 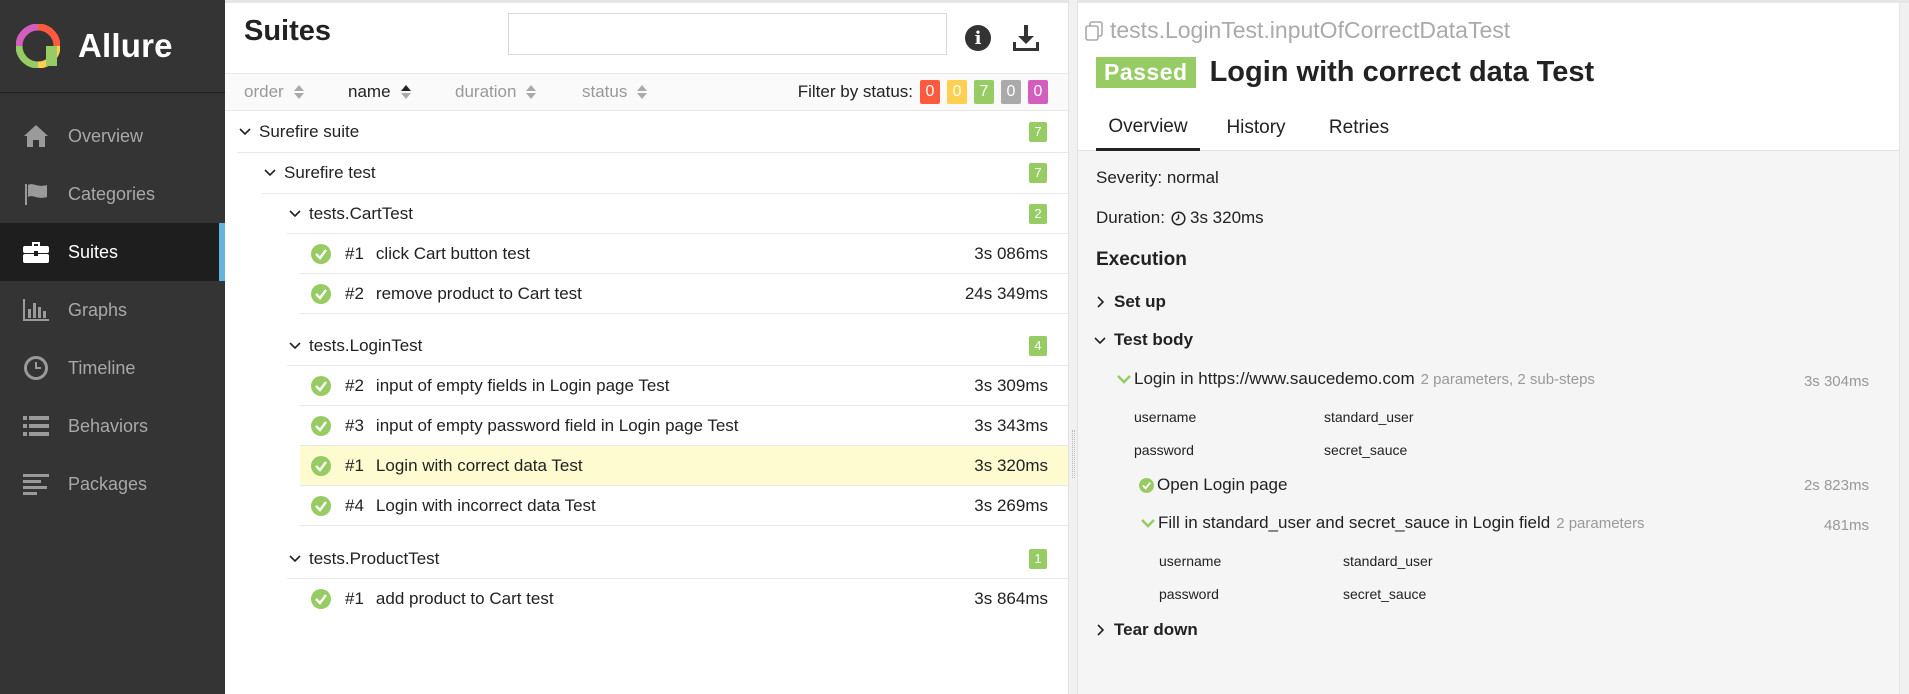 I want to click on test-case-duration: 3s 320ms, so click(x=1011, y=465).